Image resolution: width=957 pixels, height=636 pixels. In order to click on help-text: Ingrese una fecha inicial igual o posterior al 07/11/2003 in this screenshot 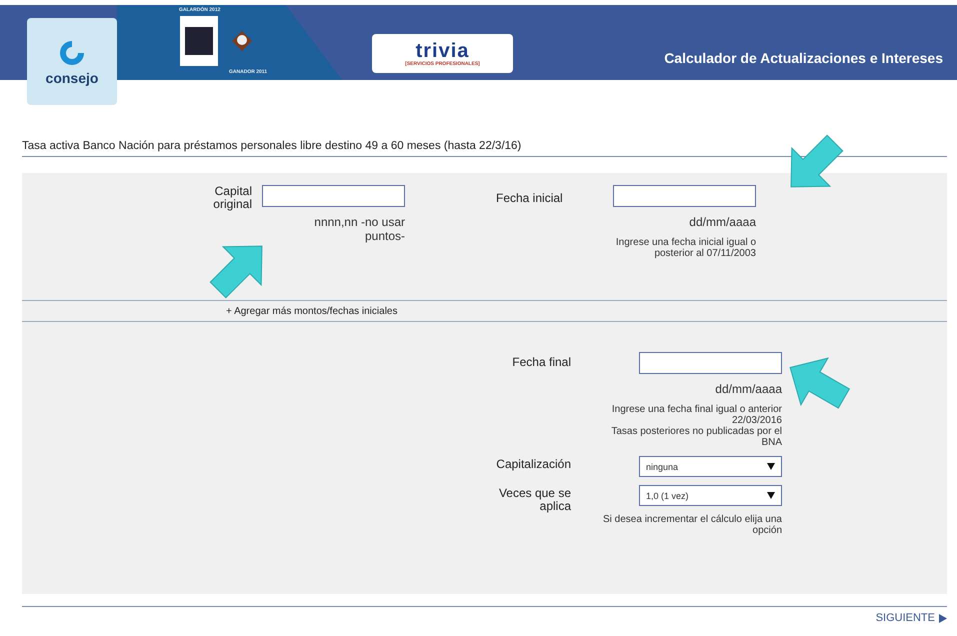, I will do `click(685, 248)`.